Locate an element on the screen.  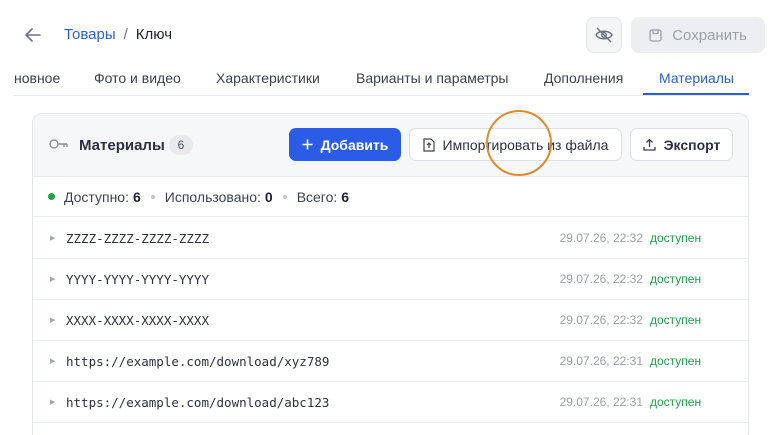
tab-photo-video: Фото и видео is located at coordinates (137, 78).